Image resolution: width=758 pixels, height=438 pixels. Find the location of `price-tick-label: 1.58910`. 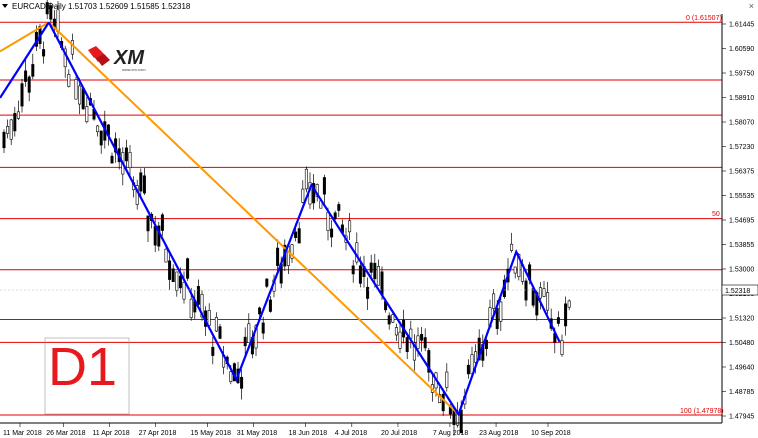

price-tick-label: 1.58910 is located at coordinates (741, 98).